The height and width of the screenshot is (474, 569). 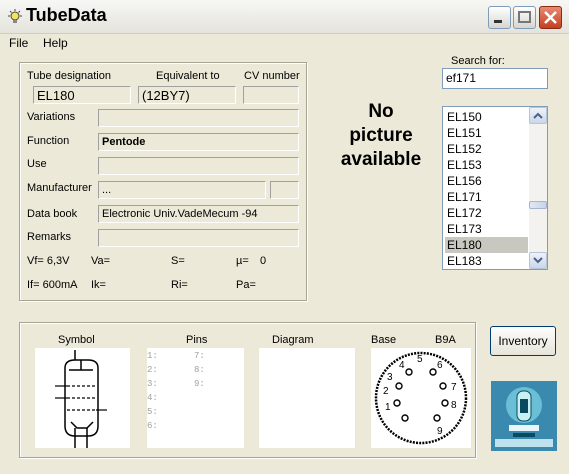 What do you see at coordinates (152, 412) in the screenshot?
I see `pin-label: 5:` at bounding box center [152, 412].